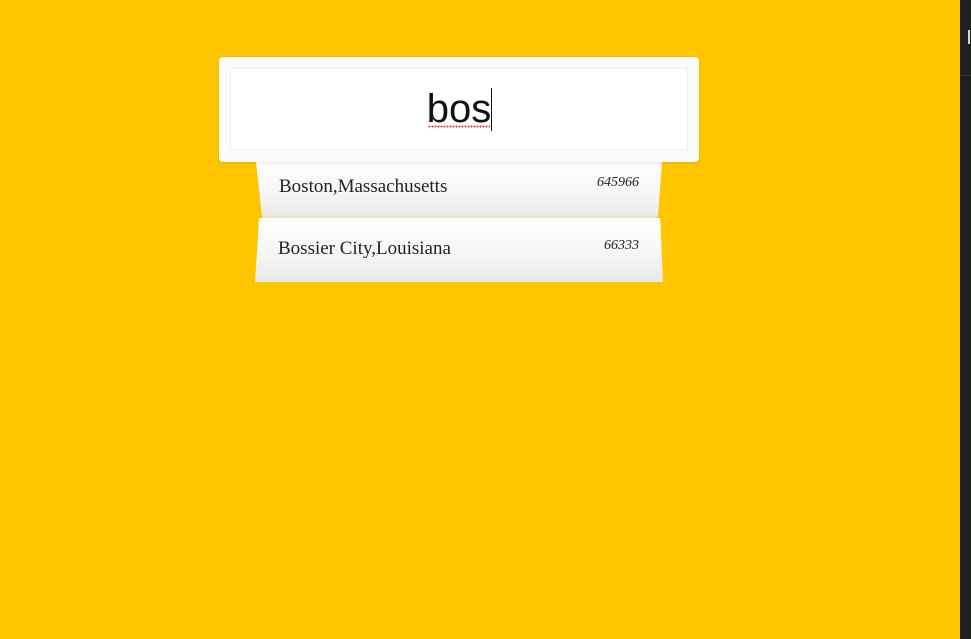 The width and height of the screenshot is (971, 639). What do you see at coordinates (459, 250) in the screenshot?
I see `suggestion-item-bossier-city: Bossier City,Louisiana 66333` at bounding box center [459, 250].